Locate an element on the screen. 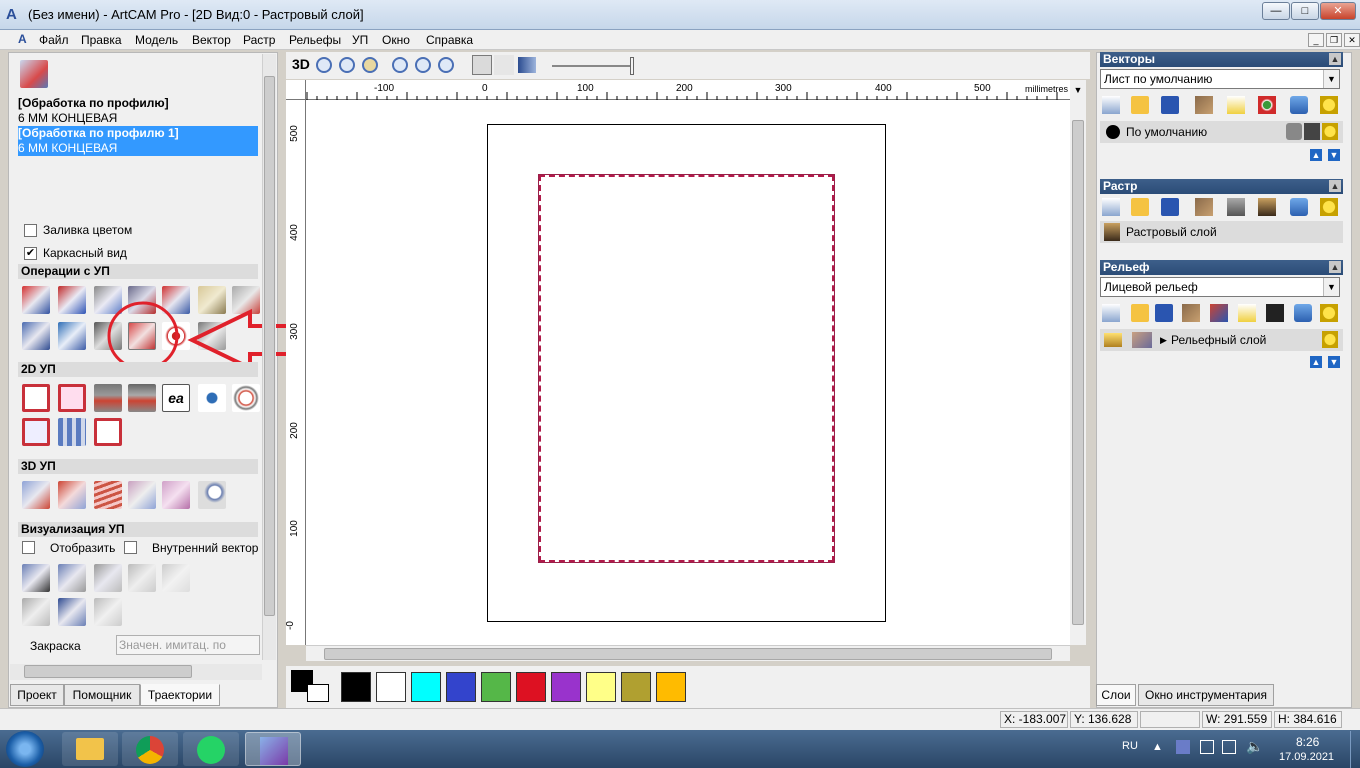 This screenshot has width=1360, height=768. finishing-3d-icon is located at coordinates (108, 495).